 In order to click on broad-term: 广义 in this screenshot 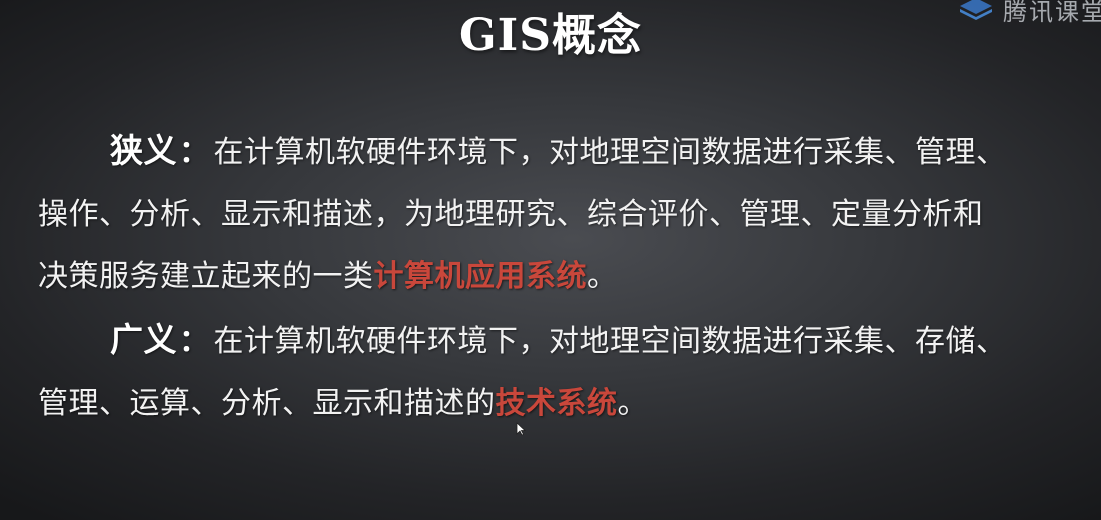, I will do `click(143, 339)`.